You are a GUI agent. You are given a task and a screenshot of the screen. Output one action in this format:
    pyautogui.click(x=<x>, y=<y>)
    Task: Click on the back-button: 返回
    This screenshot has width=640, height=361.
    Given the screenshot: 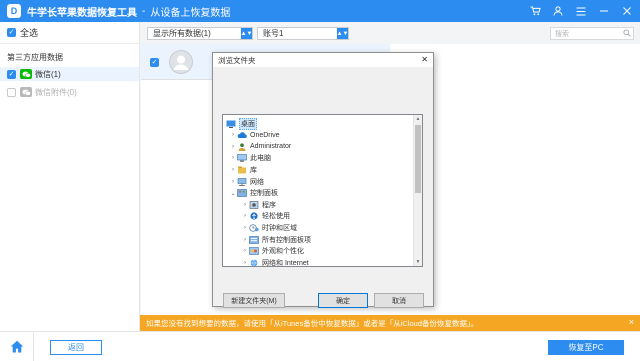 What is the action you would take?
    pyautogui.click(x=76, y=347)
    